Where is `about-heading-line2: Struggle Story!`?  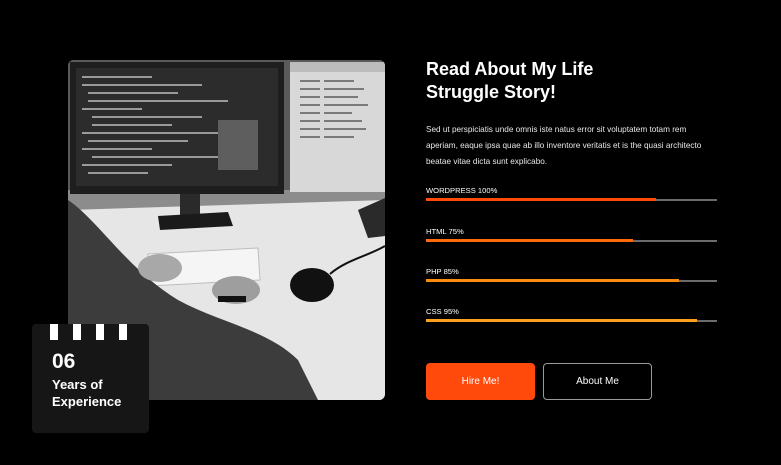 about-heading-line2: Struggle Story! is located at coordinates (491, 92).